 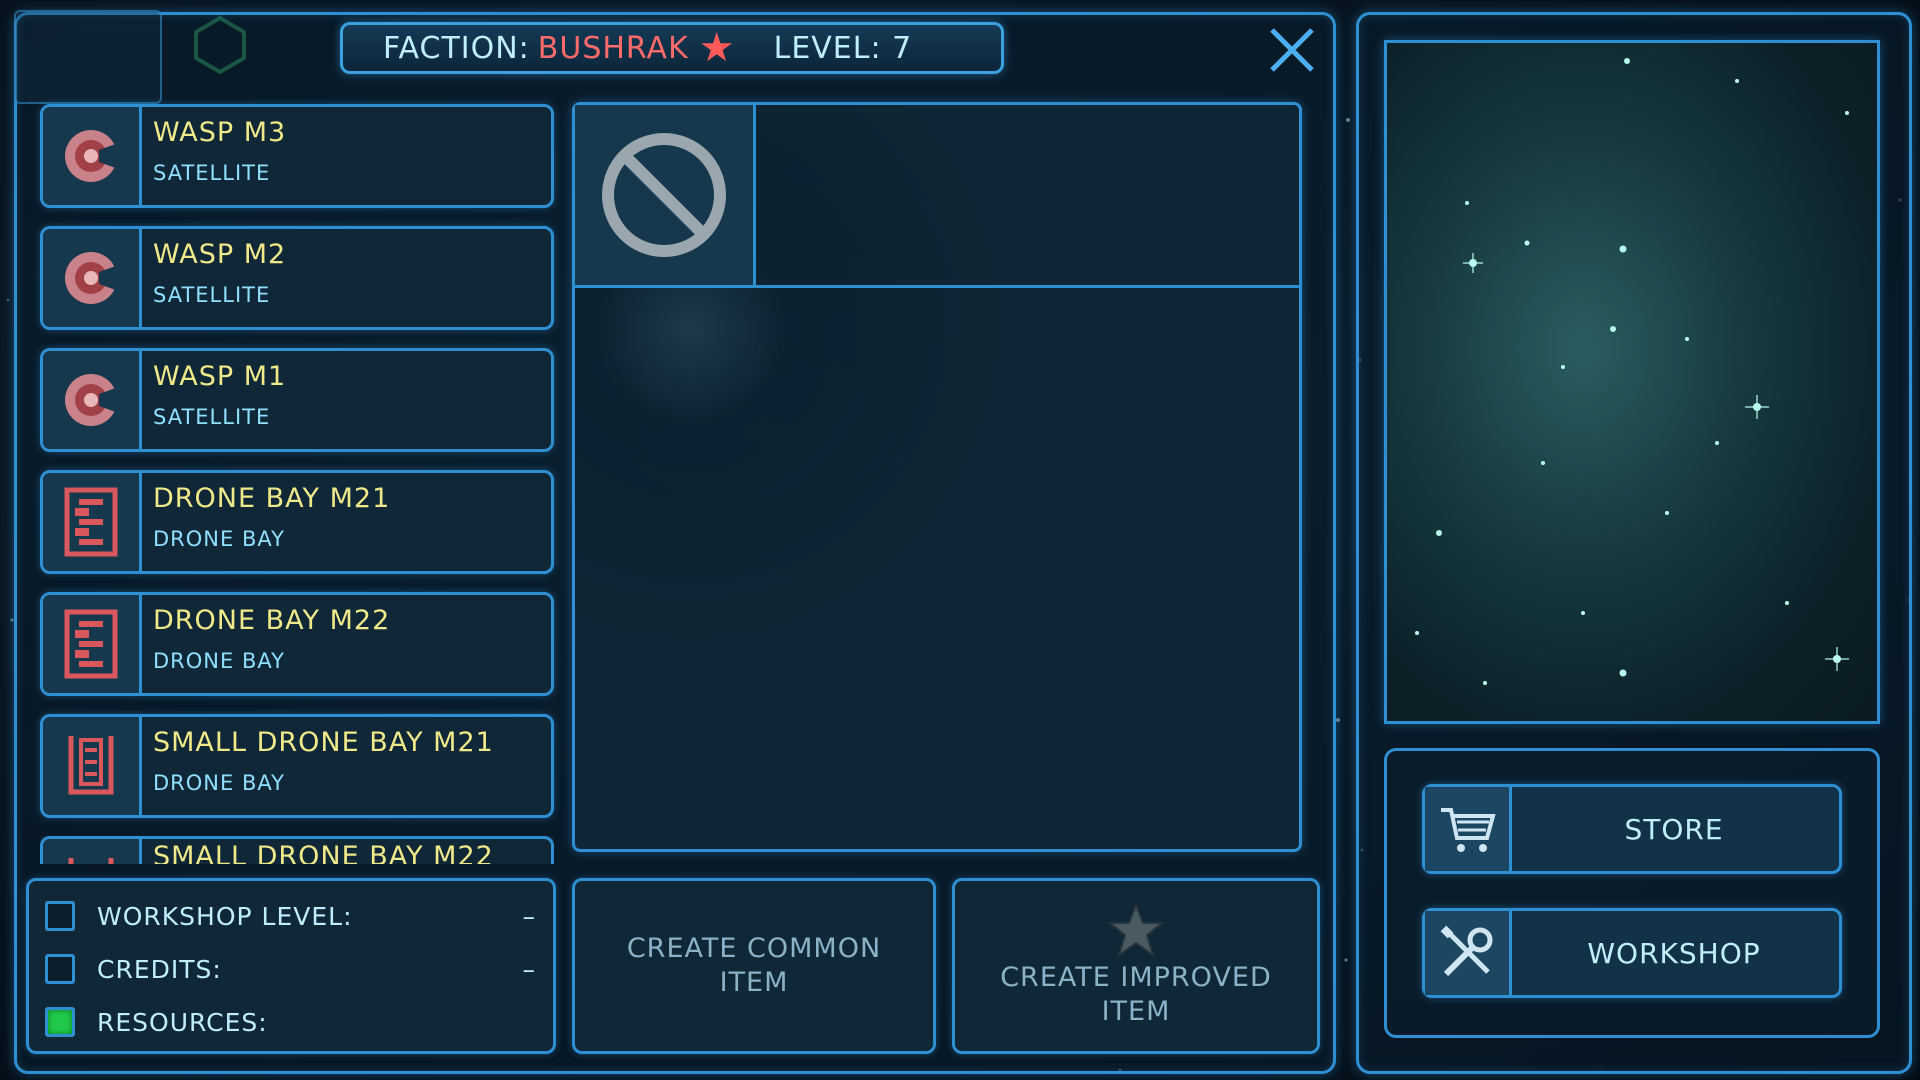 What do you see at coordinates (323, 742) in the screenshot?
I see `item-name: SMALL DRONE BAY M21` at bounding box center [323, 742].